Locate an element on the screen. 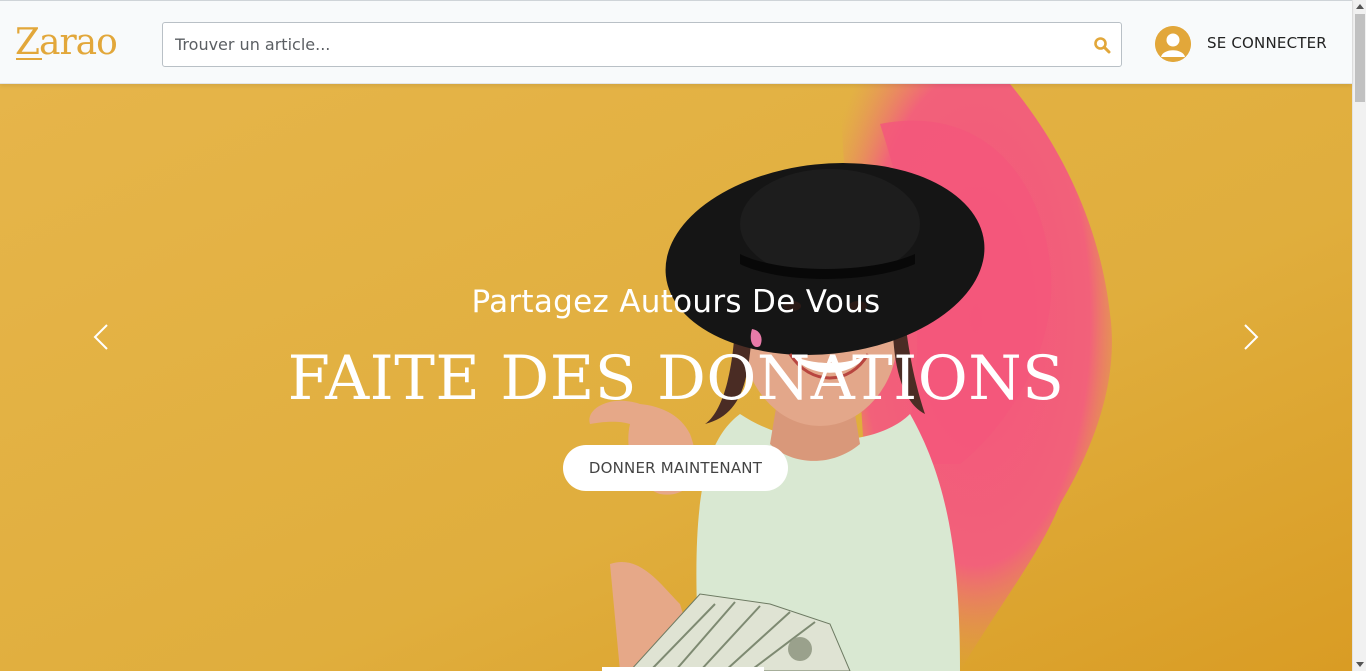  login-link: SE CONNECTER is located at coordinates (1267, 43).